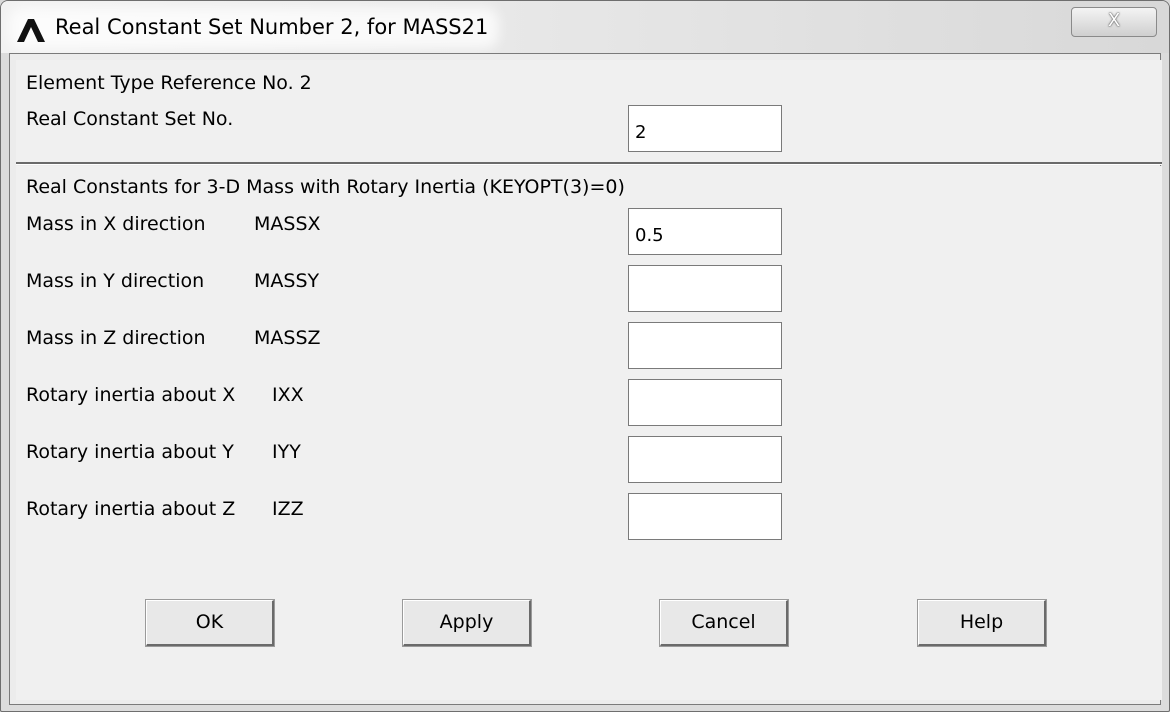 This screenshot has width=1170, height=712. Describe the element at coordinates (286, 452) in the screenshot. I see `iyy-key: IYY` at that location.